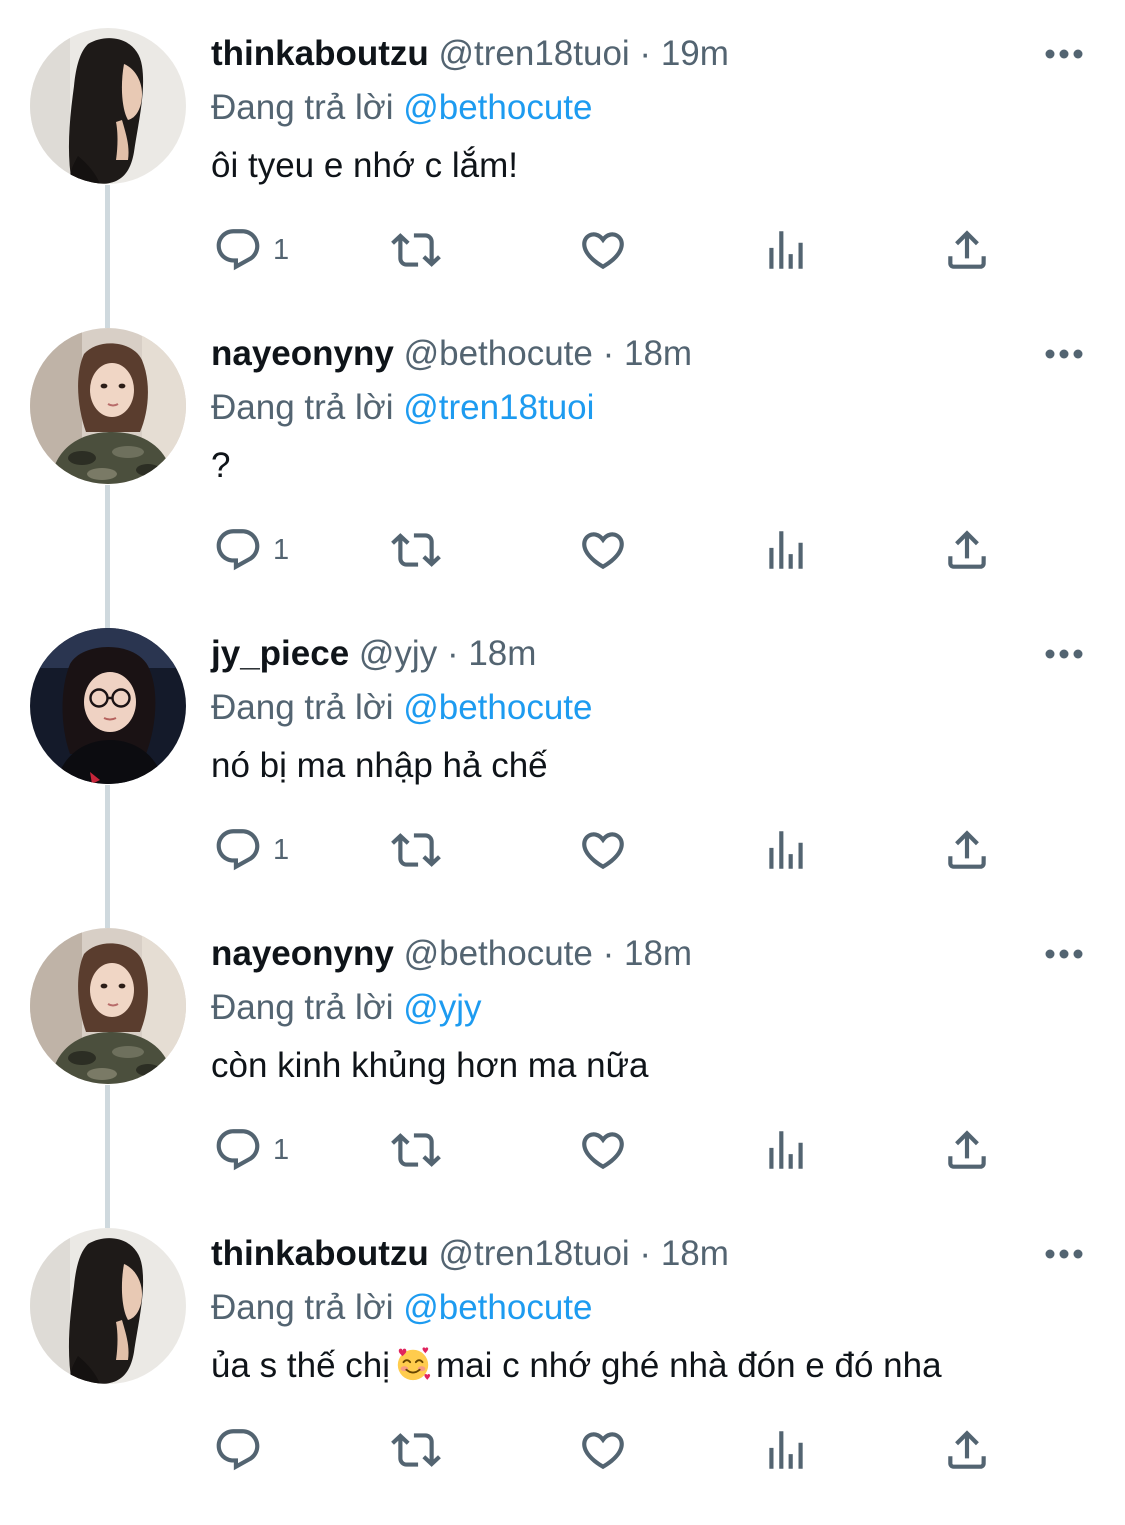  Describe the element at coordinates (653, 1254) in the screenshot. I see `tweet-header: thinkaboutzu @tren18tuoi · 18m` at that location.